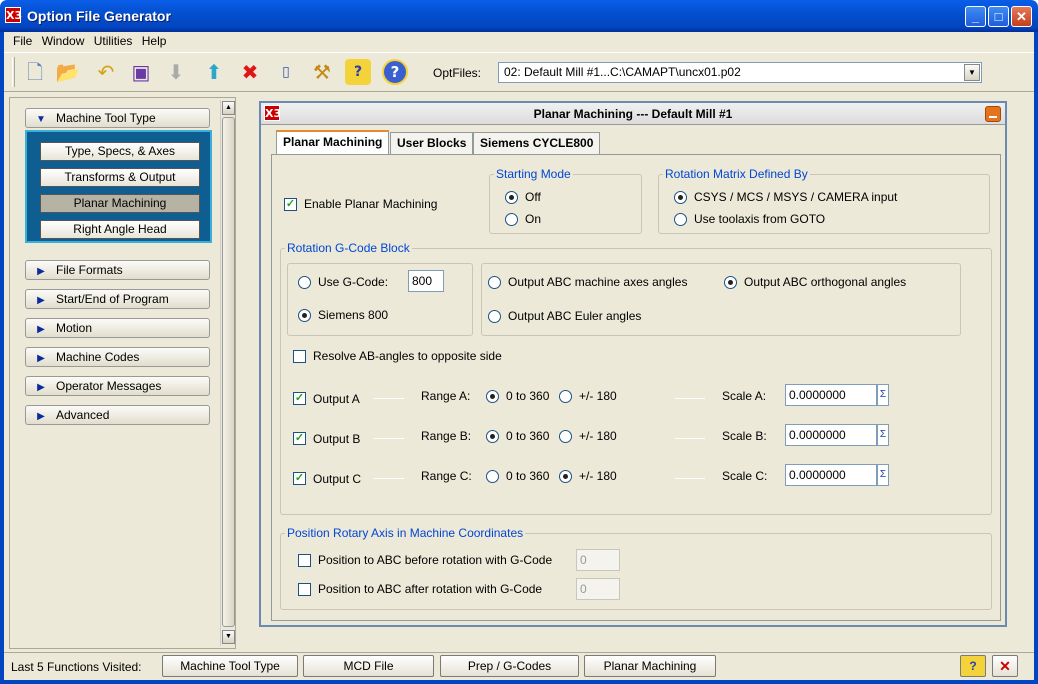 The image size is (1038, 684). What do you see at coordinates (35, 72) in the screenshot?
I see `new-file-icon: 🗋` at bounding box center [35, 72].